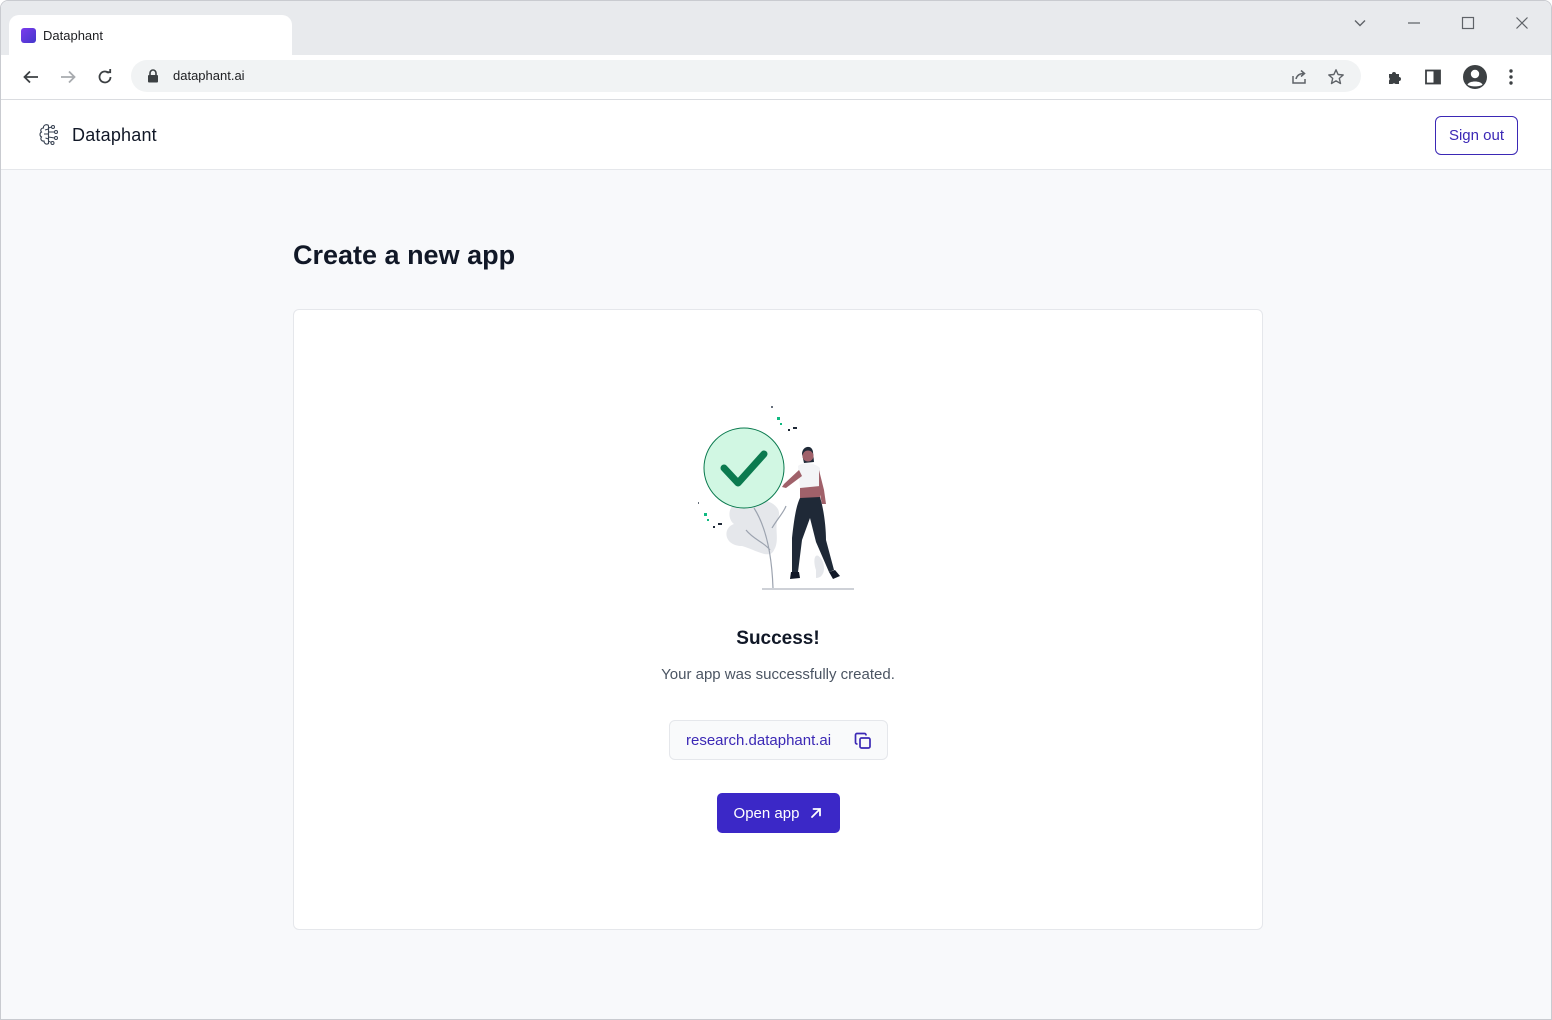 Image resolution: width=1552 pixels, height=1020 pixels. Describe the element at coordinates (209, 75) in the screenshot. I see `address-url: dataphant.ai` at that location.